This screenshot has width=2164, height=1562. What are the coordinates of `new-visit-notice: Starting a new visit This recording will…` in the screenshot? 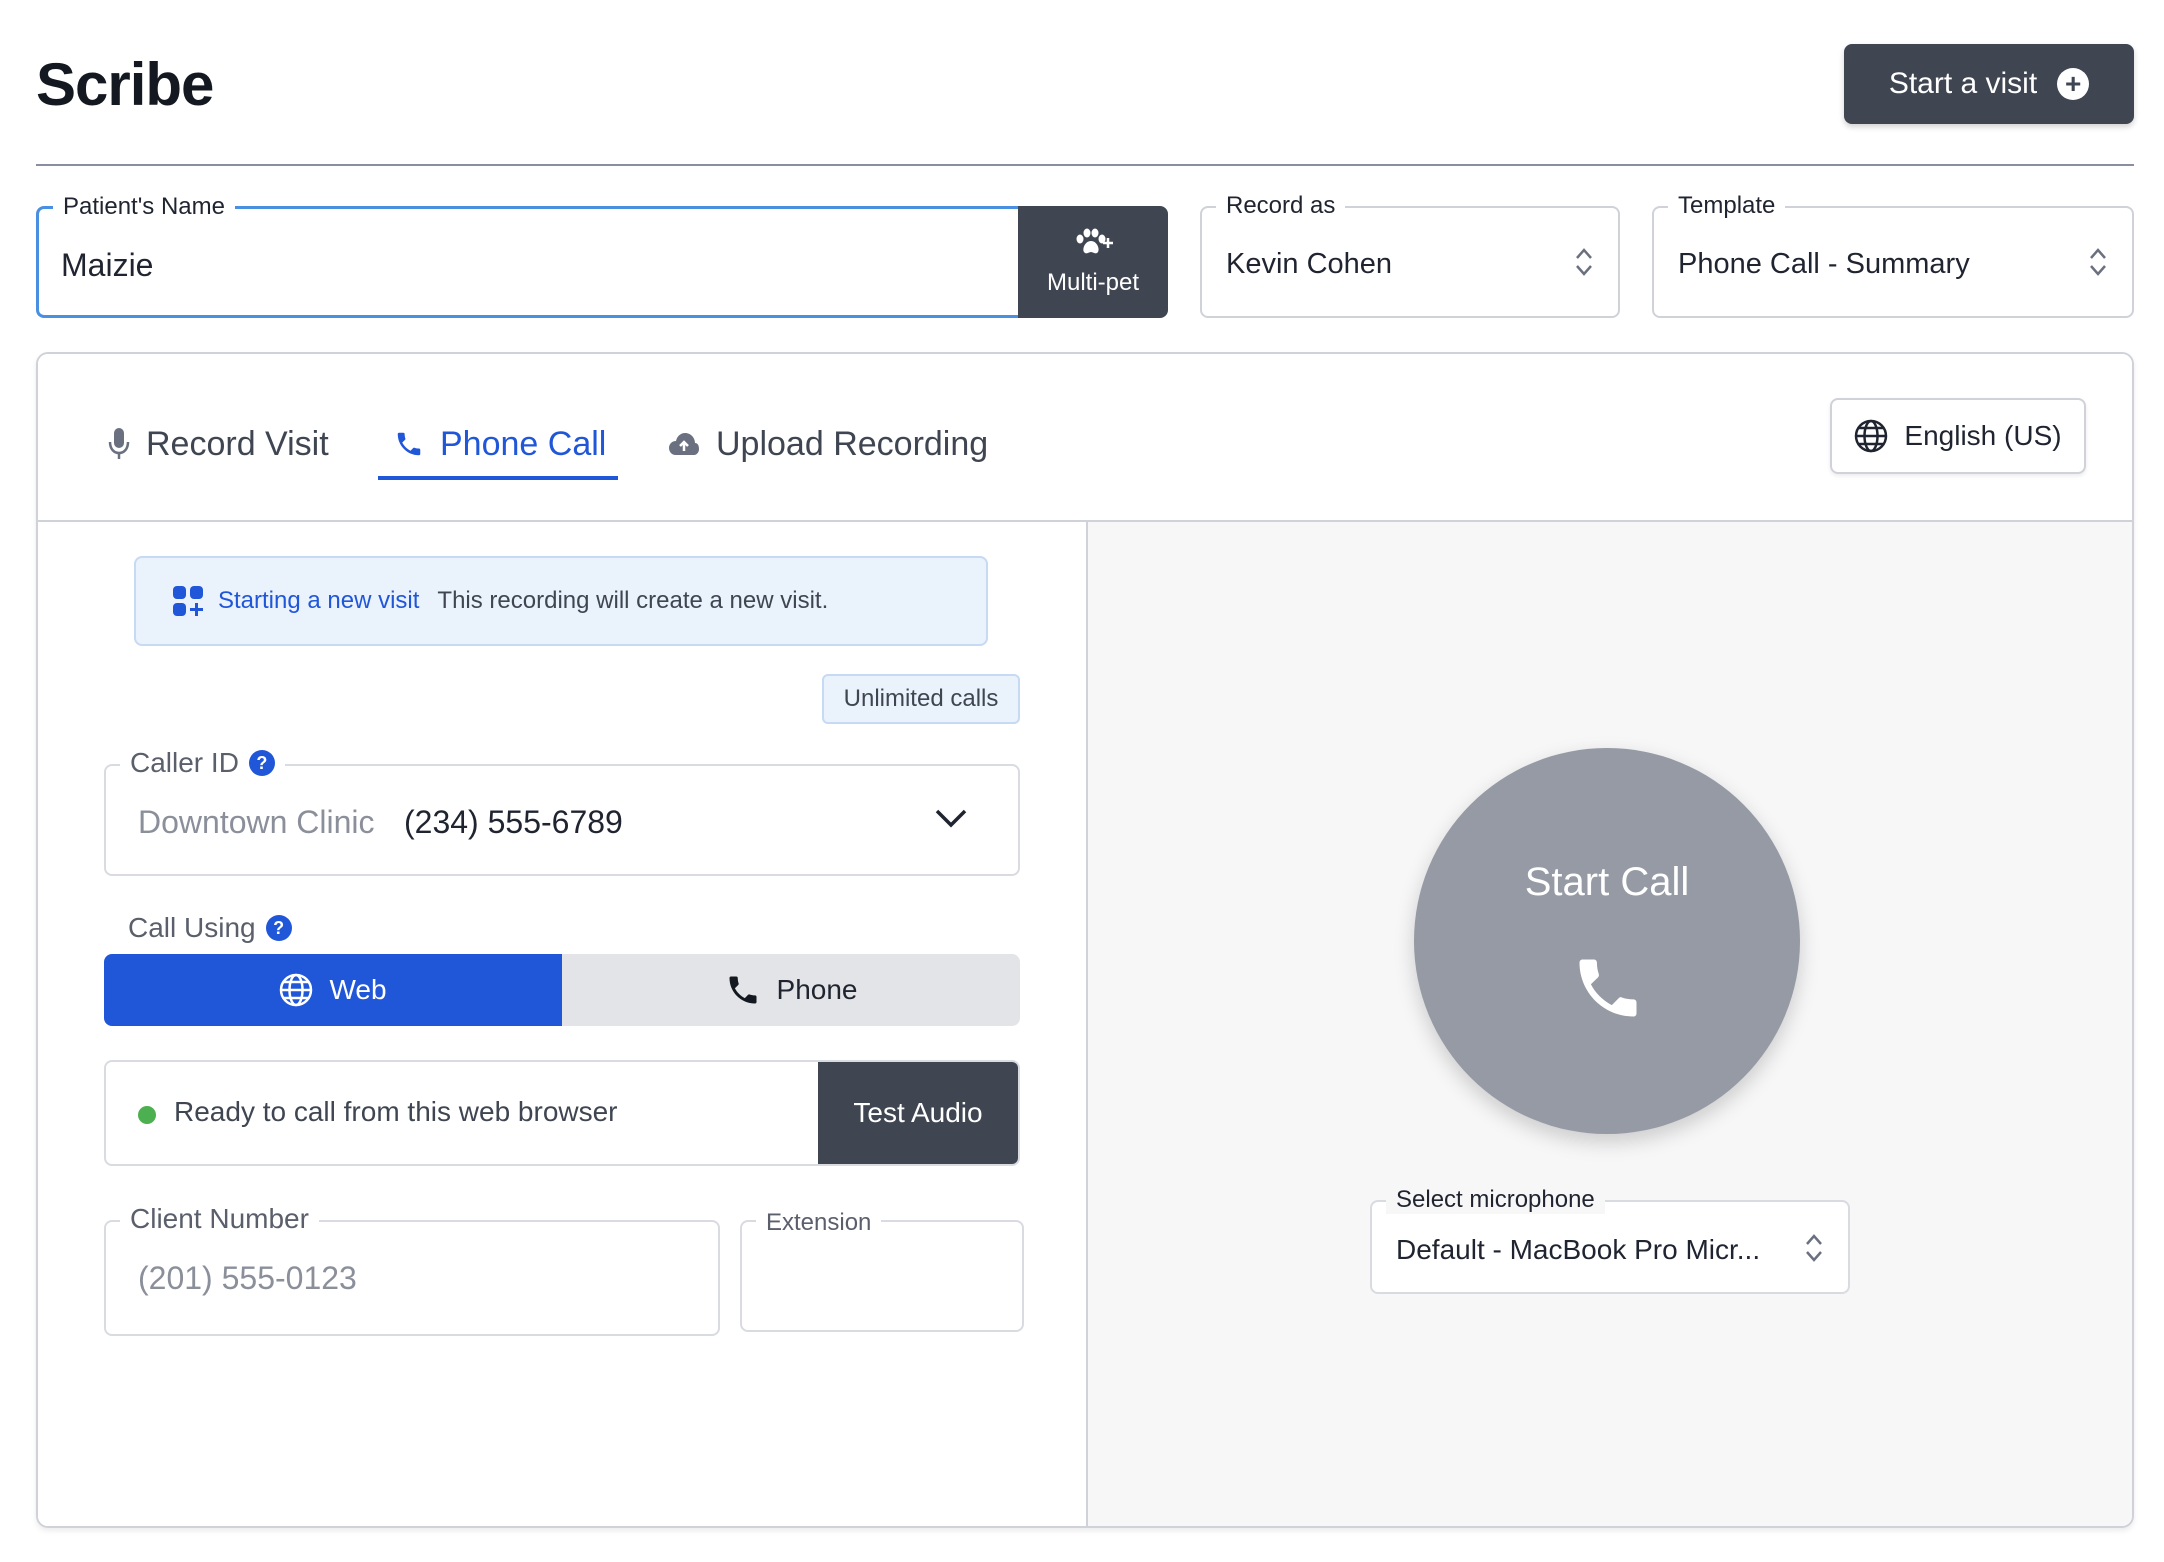 It's located at (561, 601).